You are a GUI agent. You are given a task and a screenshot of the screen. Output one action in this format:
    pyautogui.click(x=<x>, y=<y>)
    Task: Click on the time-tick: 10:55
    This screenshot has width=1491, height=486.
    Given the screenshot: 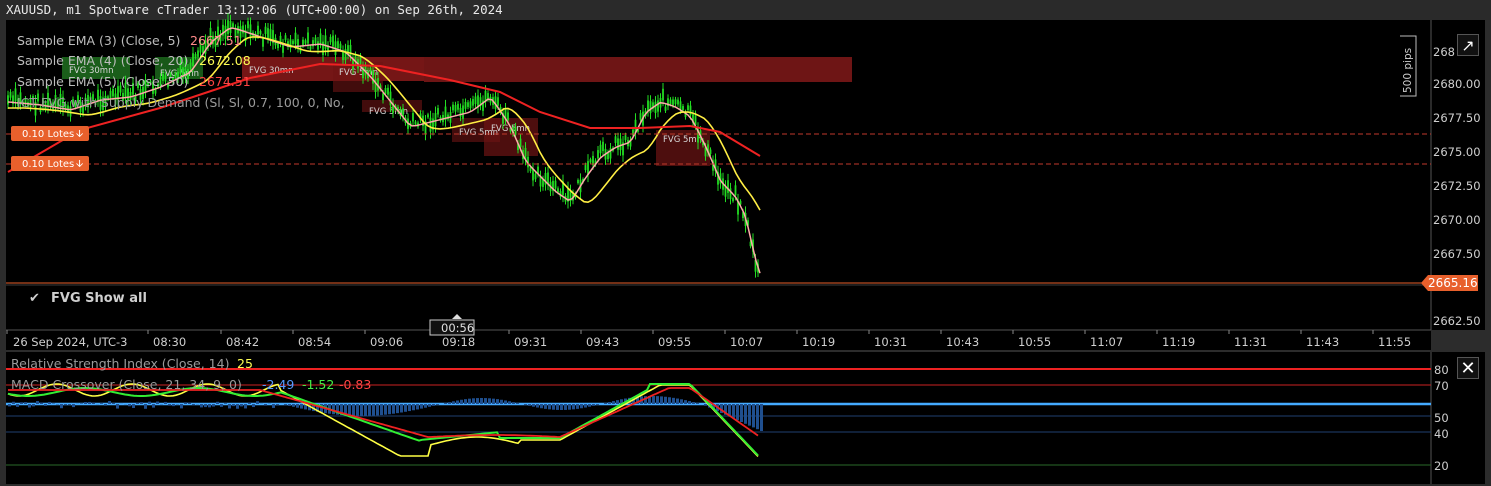 What is the action you would take?
    pyautogui.click(x=1034, y=342)
    